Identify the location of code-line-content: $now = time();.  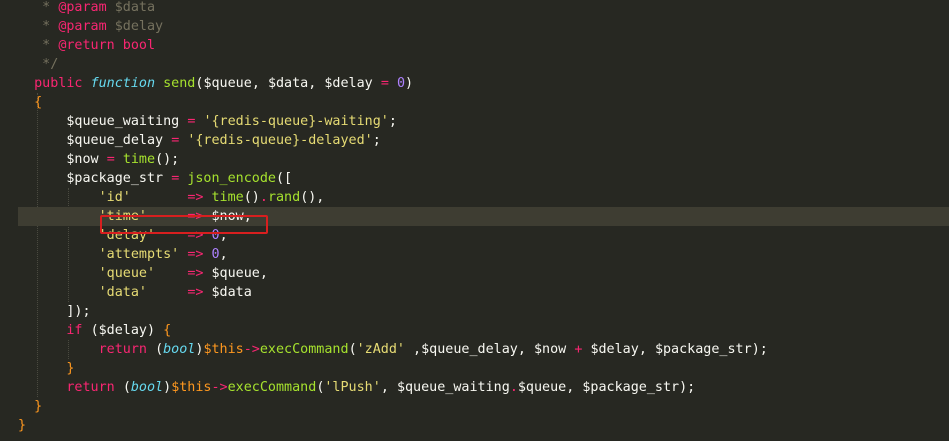
(98, 159).